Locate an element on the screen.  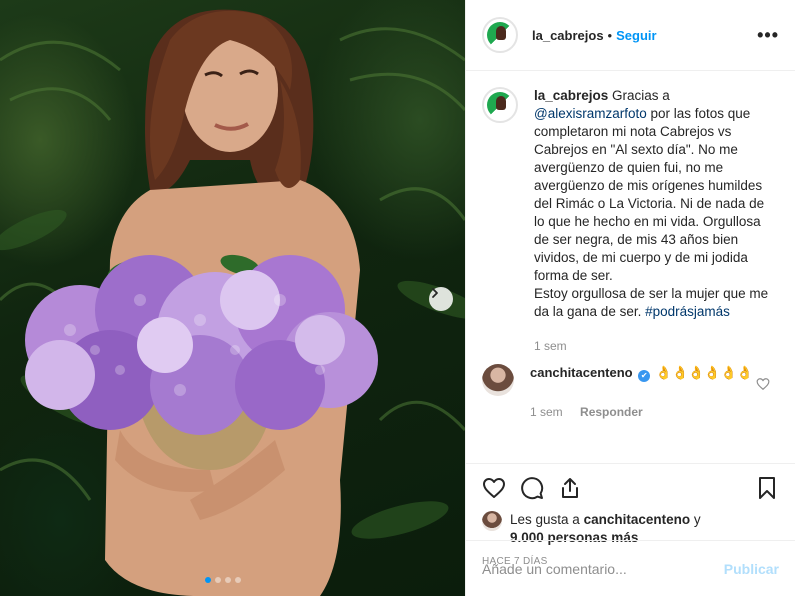
verified-badge-icon: ✔ is located at coordinates (644, 376).